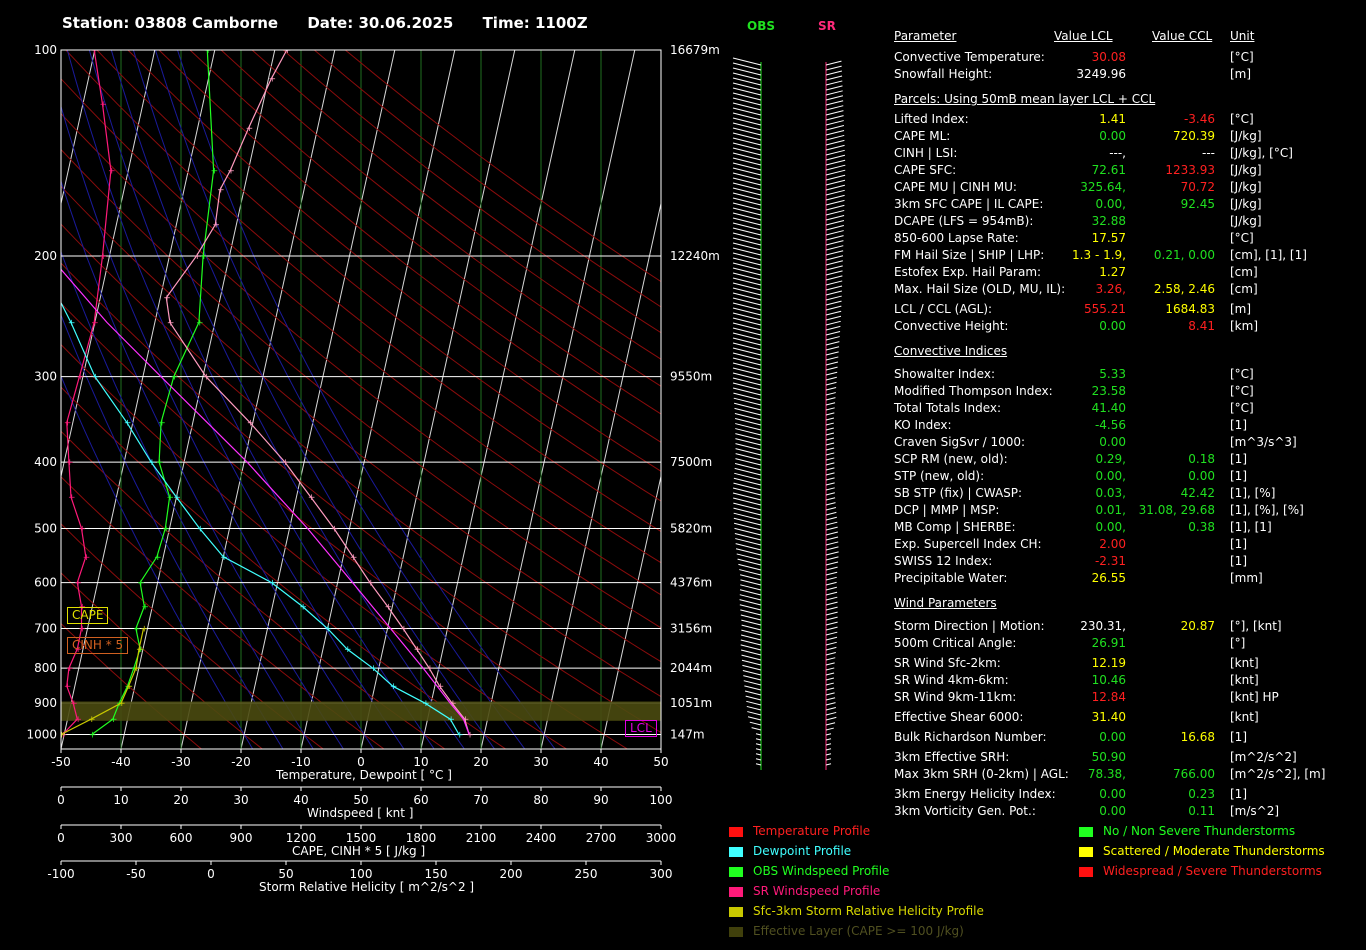 This screenshot has width=1366, height=950. What do you see at coordinates (600, 762) in the screenshot?
I see `temperature-axis-tick-label: 40` at bounding box center [600, 762].